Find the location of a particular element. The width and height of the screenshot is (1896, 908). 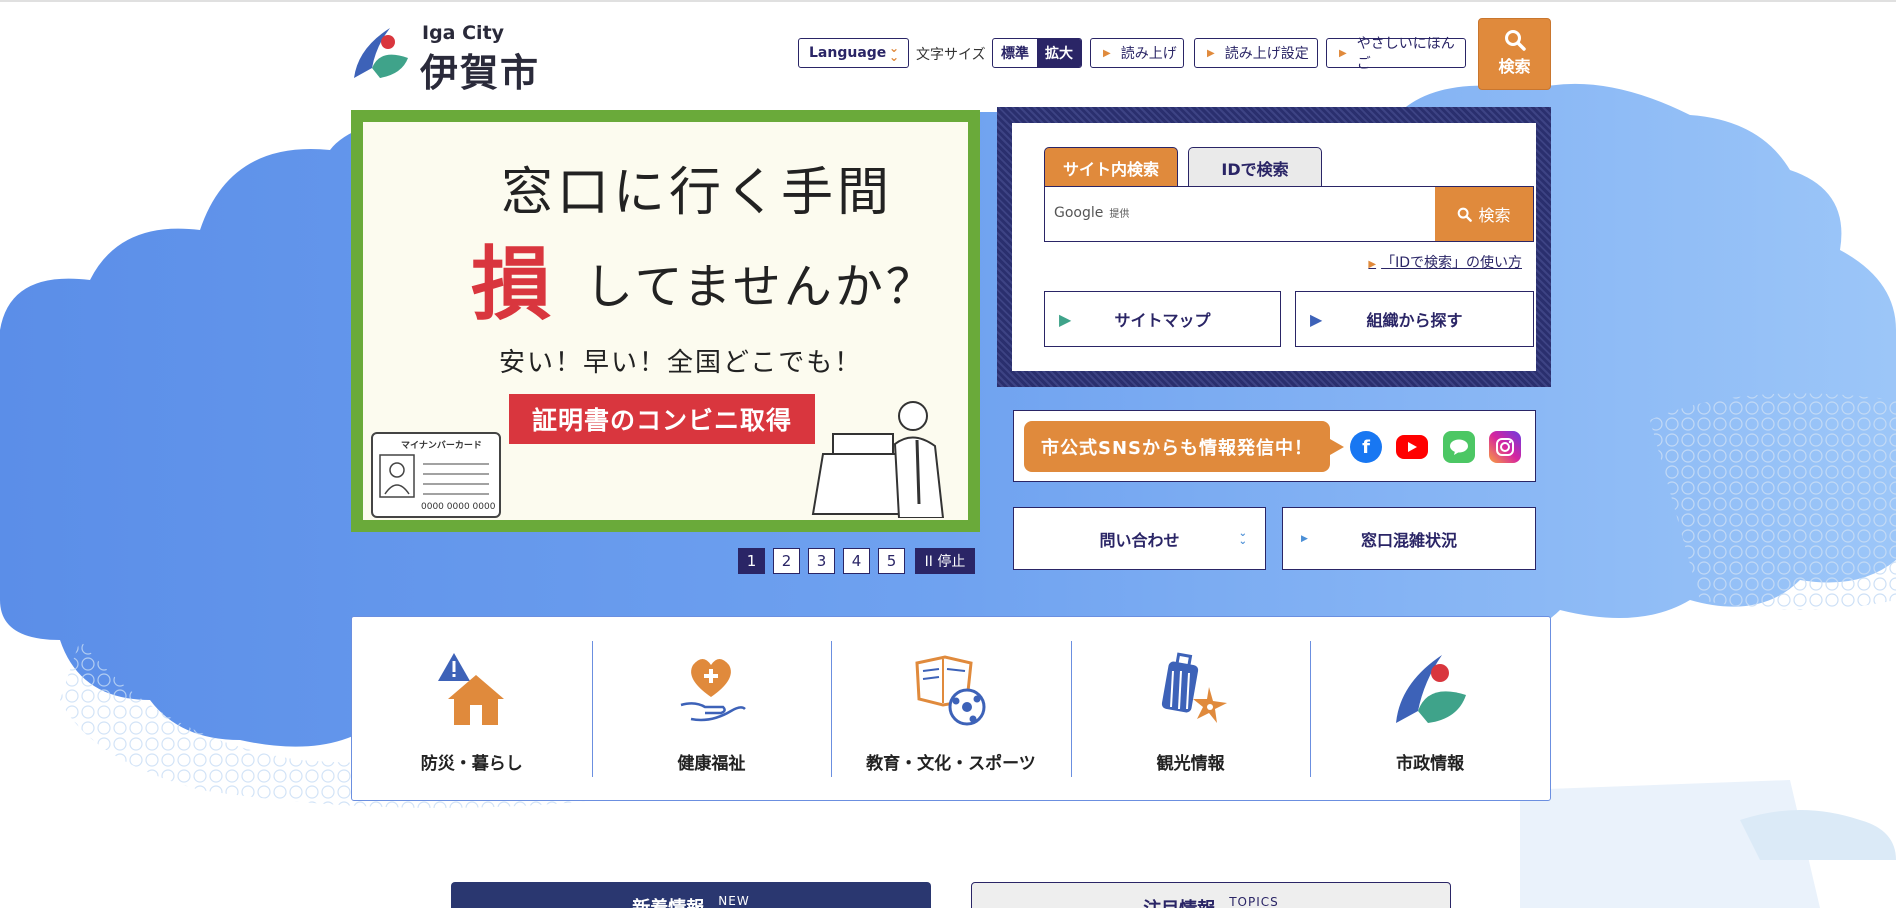

header-search-label: 検索 is located at coordinates (1514, 66).